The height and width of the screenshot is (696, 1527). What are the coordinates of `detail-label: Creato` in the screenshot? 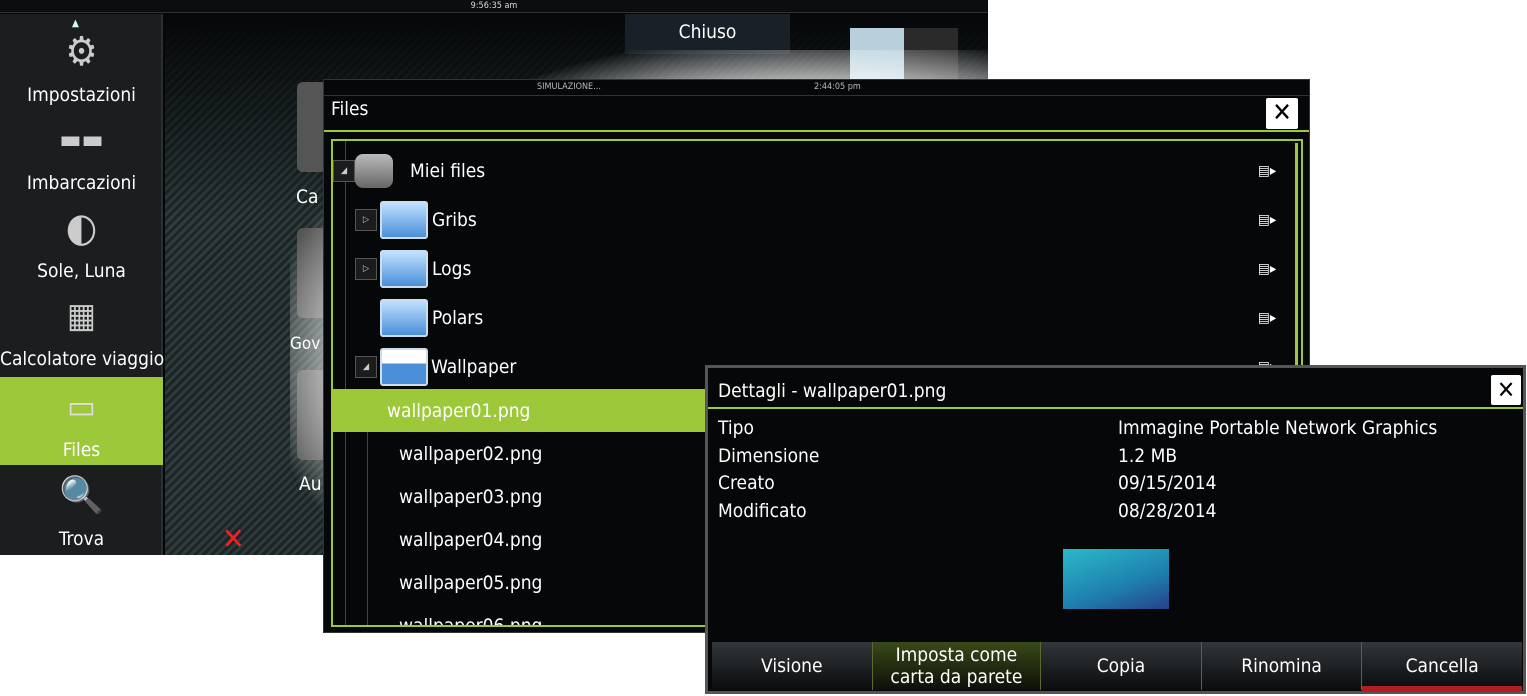 It's located at (746, 483).